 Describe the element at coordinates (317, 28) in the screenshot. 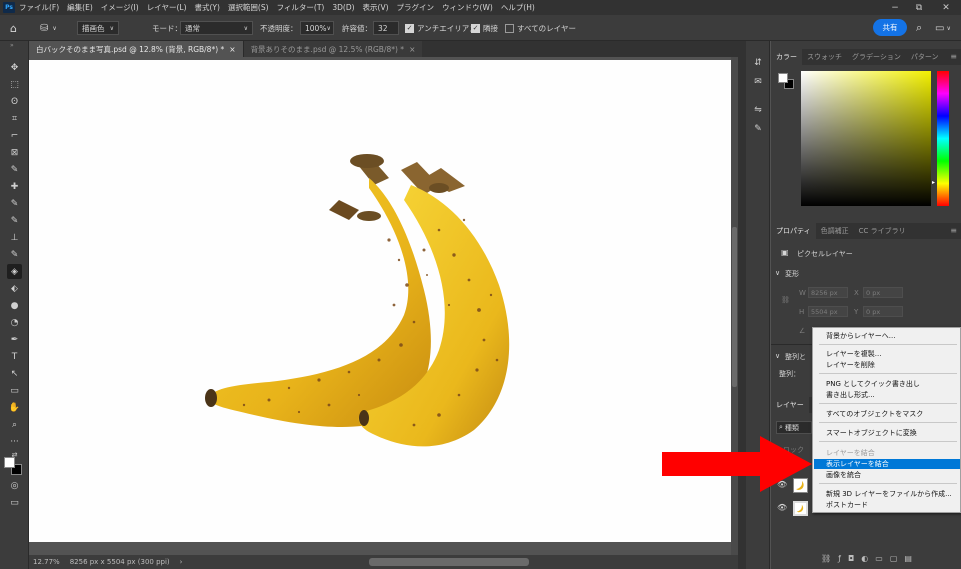

I see `opacity-field: 100% ∨` at that location.